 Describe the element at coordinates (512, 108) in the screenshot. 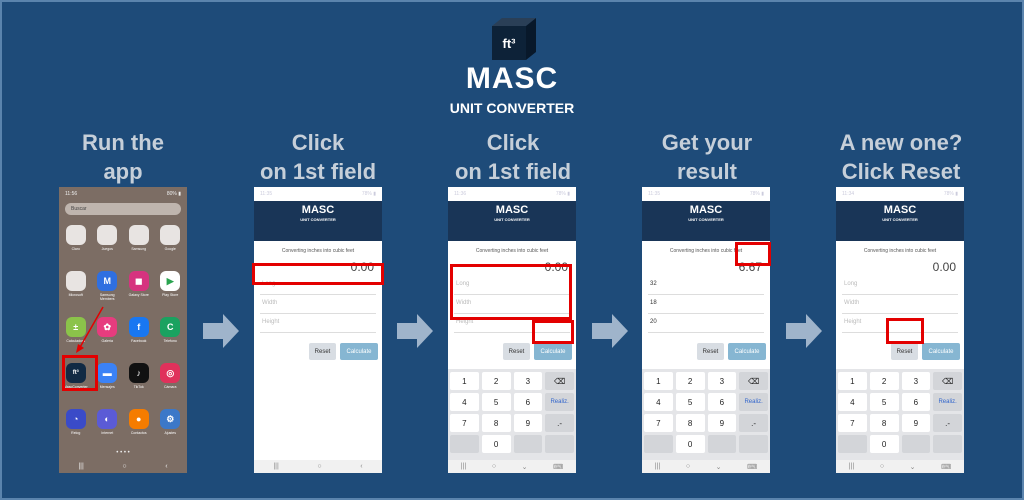

I see `brand-subtitle: UNIT CONVERTER` at that location.